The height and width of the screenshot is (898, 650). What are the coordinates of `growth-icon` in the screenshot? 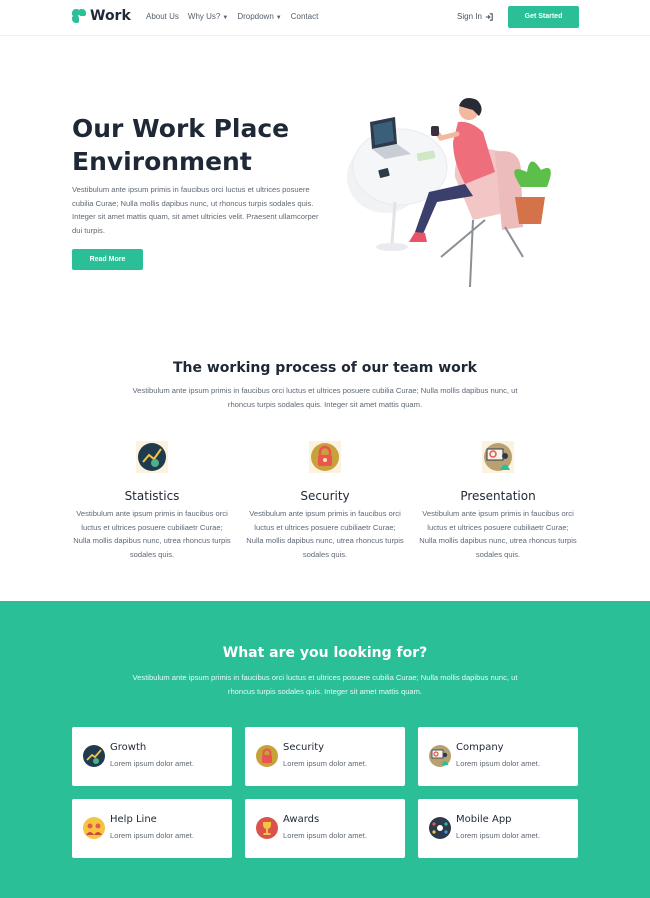 It's located at (94, 756).